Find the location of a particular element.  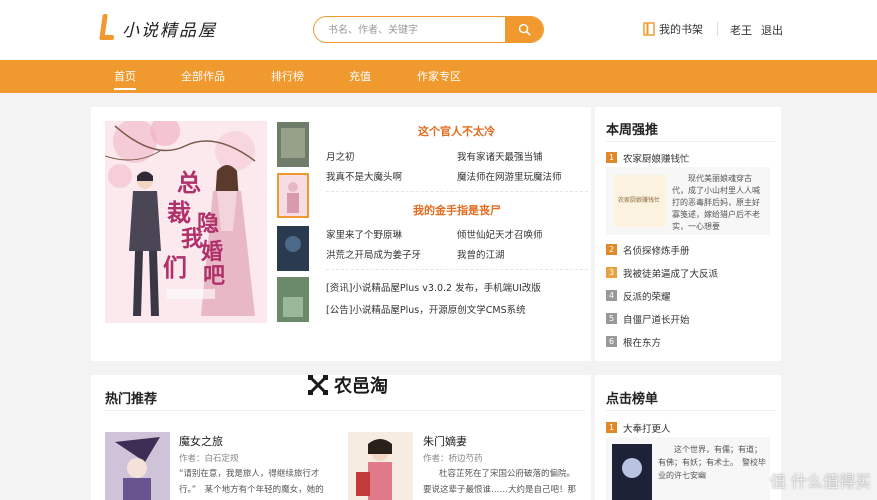

featured-cover: 总 裁 我 们 隐 婚 吧 is located at coordinates (186, 222).